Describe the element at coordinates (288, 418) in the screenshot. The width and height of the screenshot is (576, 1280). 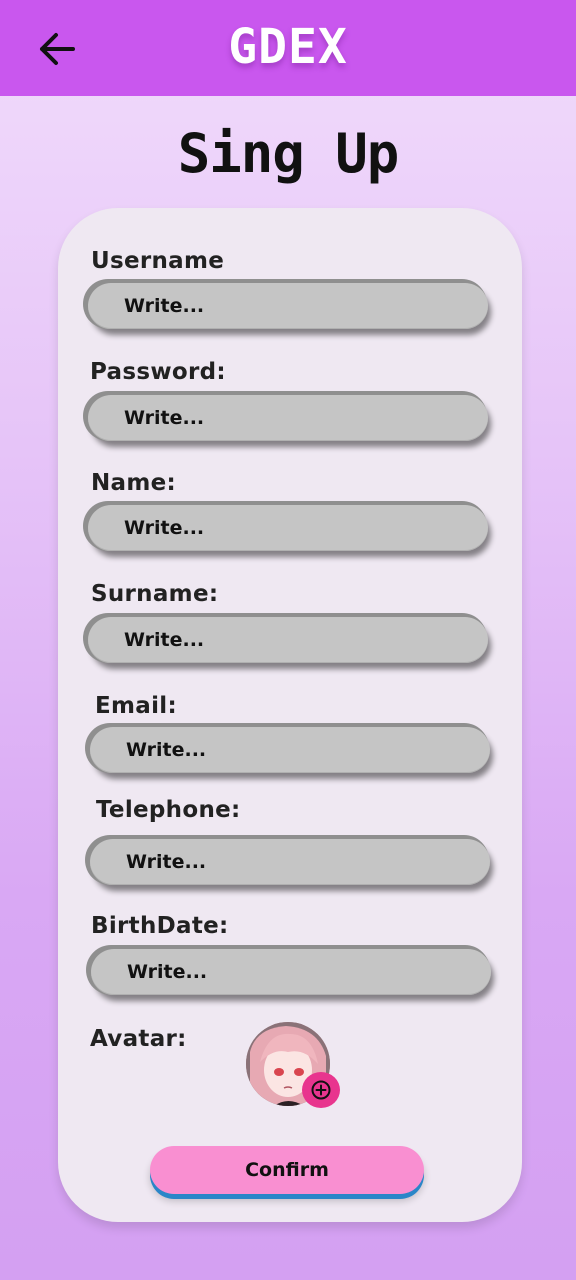
I see `password-input` at that location.